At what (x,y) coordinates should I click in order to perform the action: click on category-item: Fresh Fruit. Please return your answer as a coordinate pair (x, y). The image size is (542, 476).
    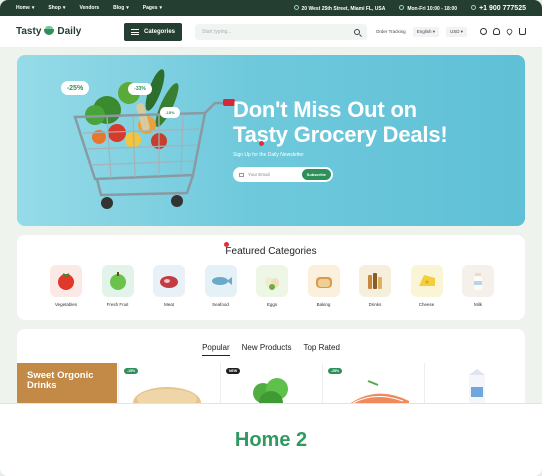
    Looking at the image, I should click on (117, 286).